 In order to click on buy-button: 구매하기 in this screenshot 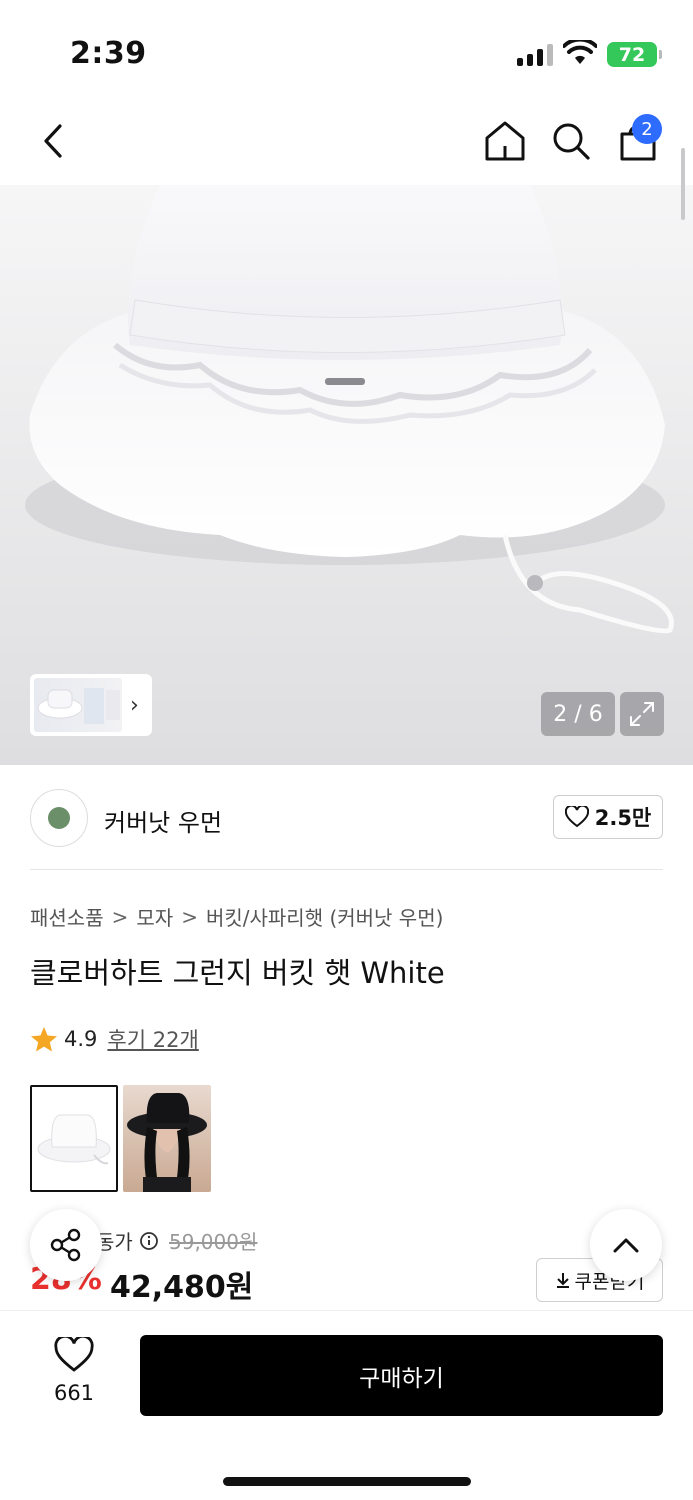, I will do `click(401, 1375)`.